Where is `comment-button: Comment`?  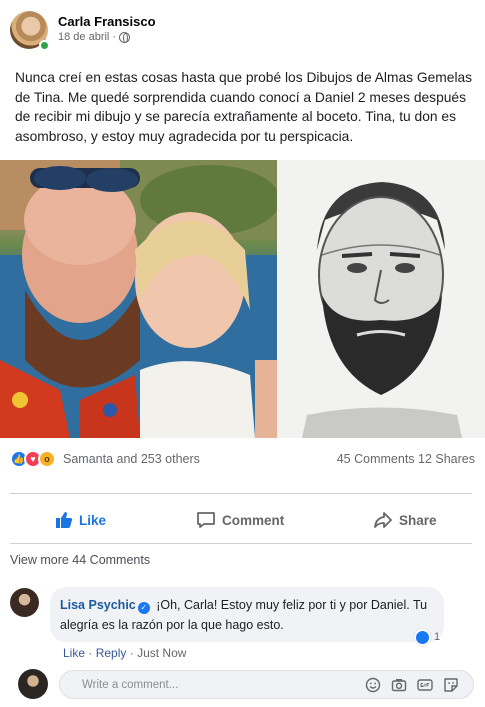 comment-button: Comment is located at coordinates (240, 520).